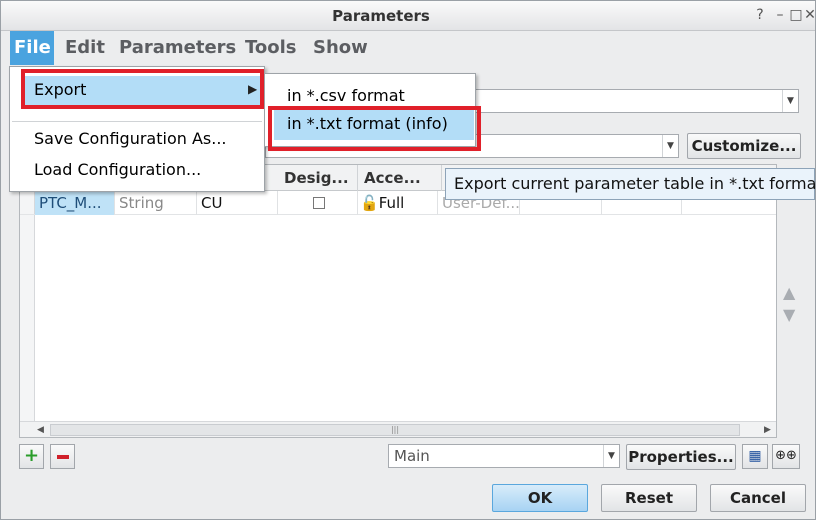 This screenshot has width=816, height=520. I want to click on menu-item-export-csv: in *.csv format, so click(346, 95).